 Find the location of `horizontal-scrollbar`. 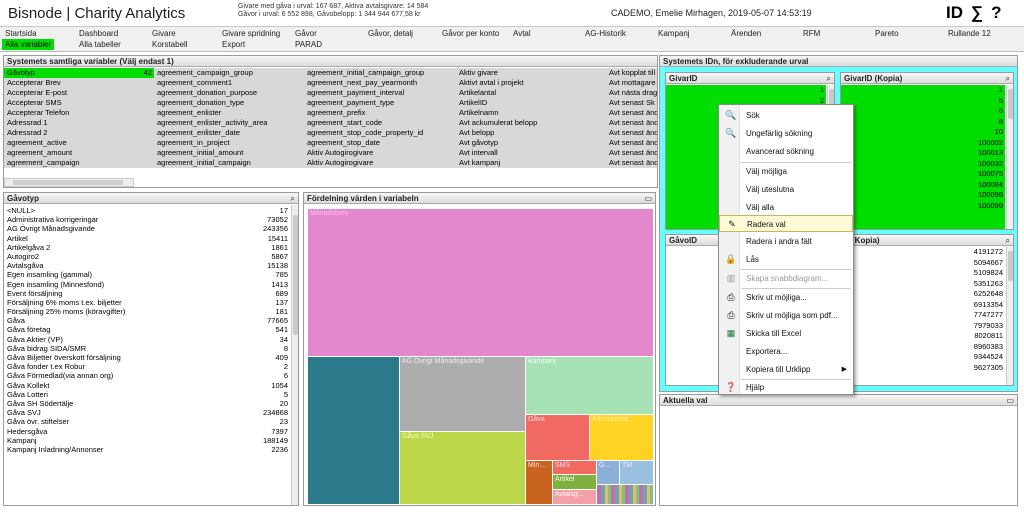

horizontal-scrollbar is located at coordinates (69, 182).